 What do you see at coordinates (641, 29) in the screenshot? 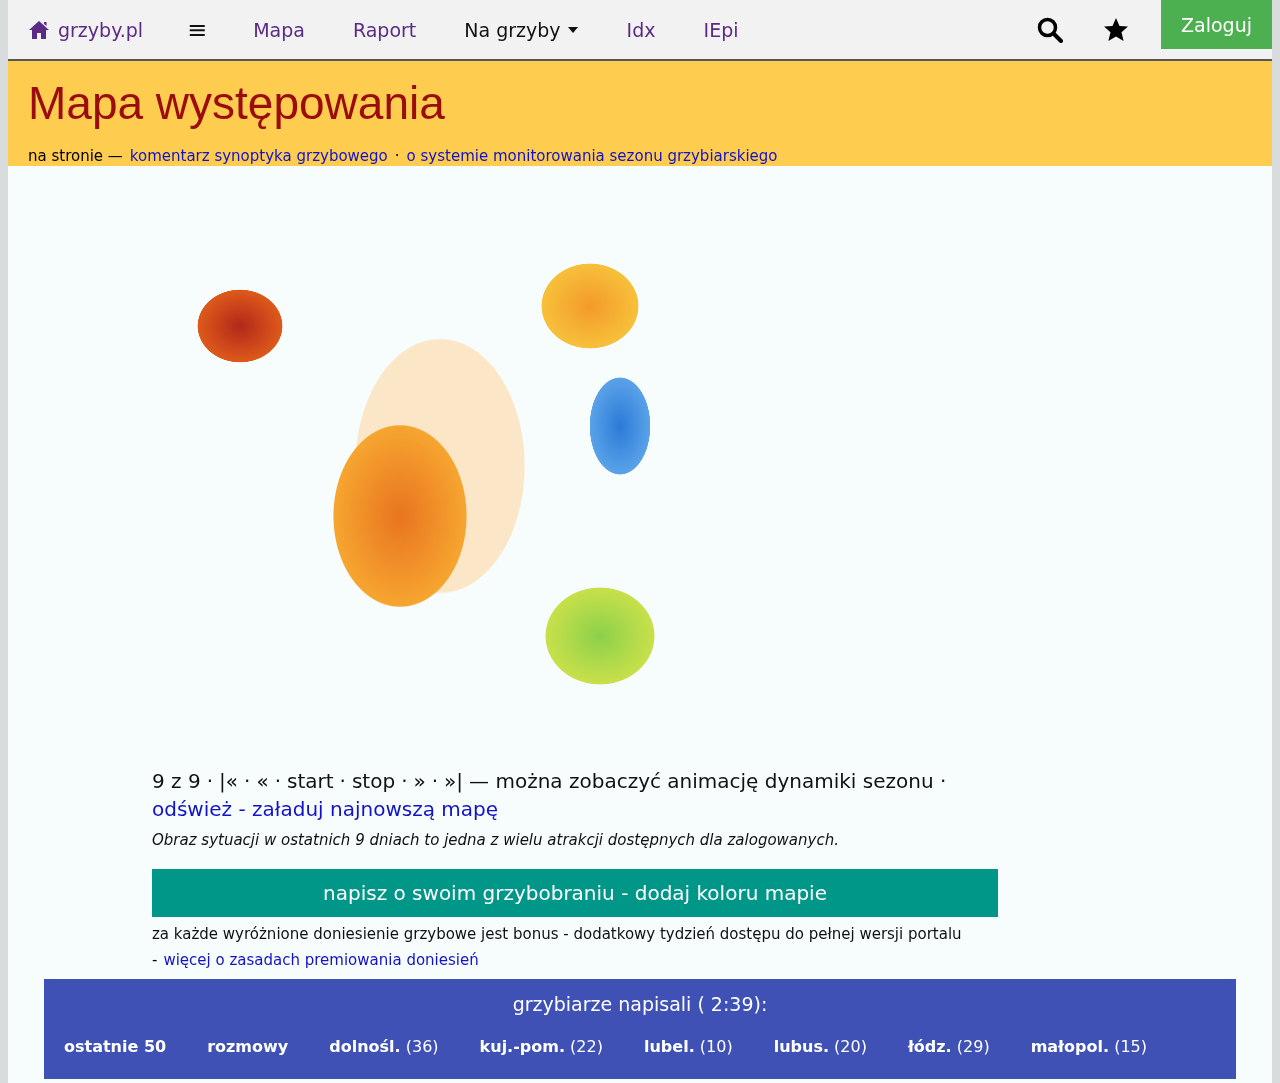
I see `nav-link: Idx` at bounding box center [641, 29].